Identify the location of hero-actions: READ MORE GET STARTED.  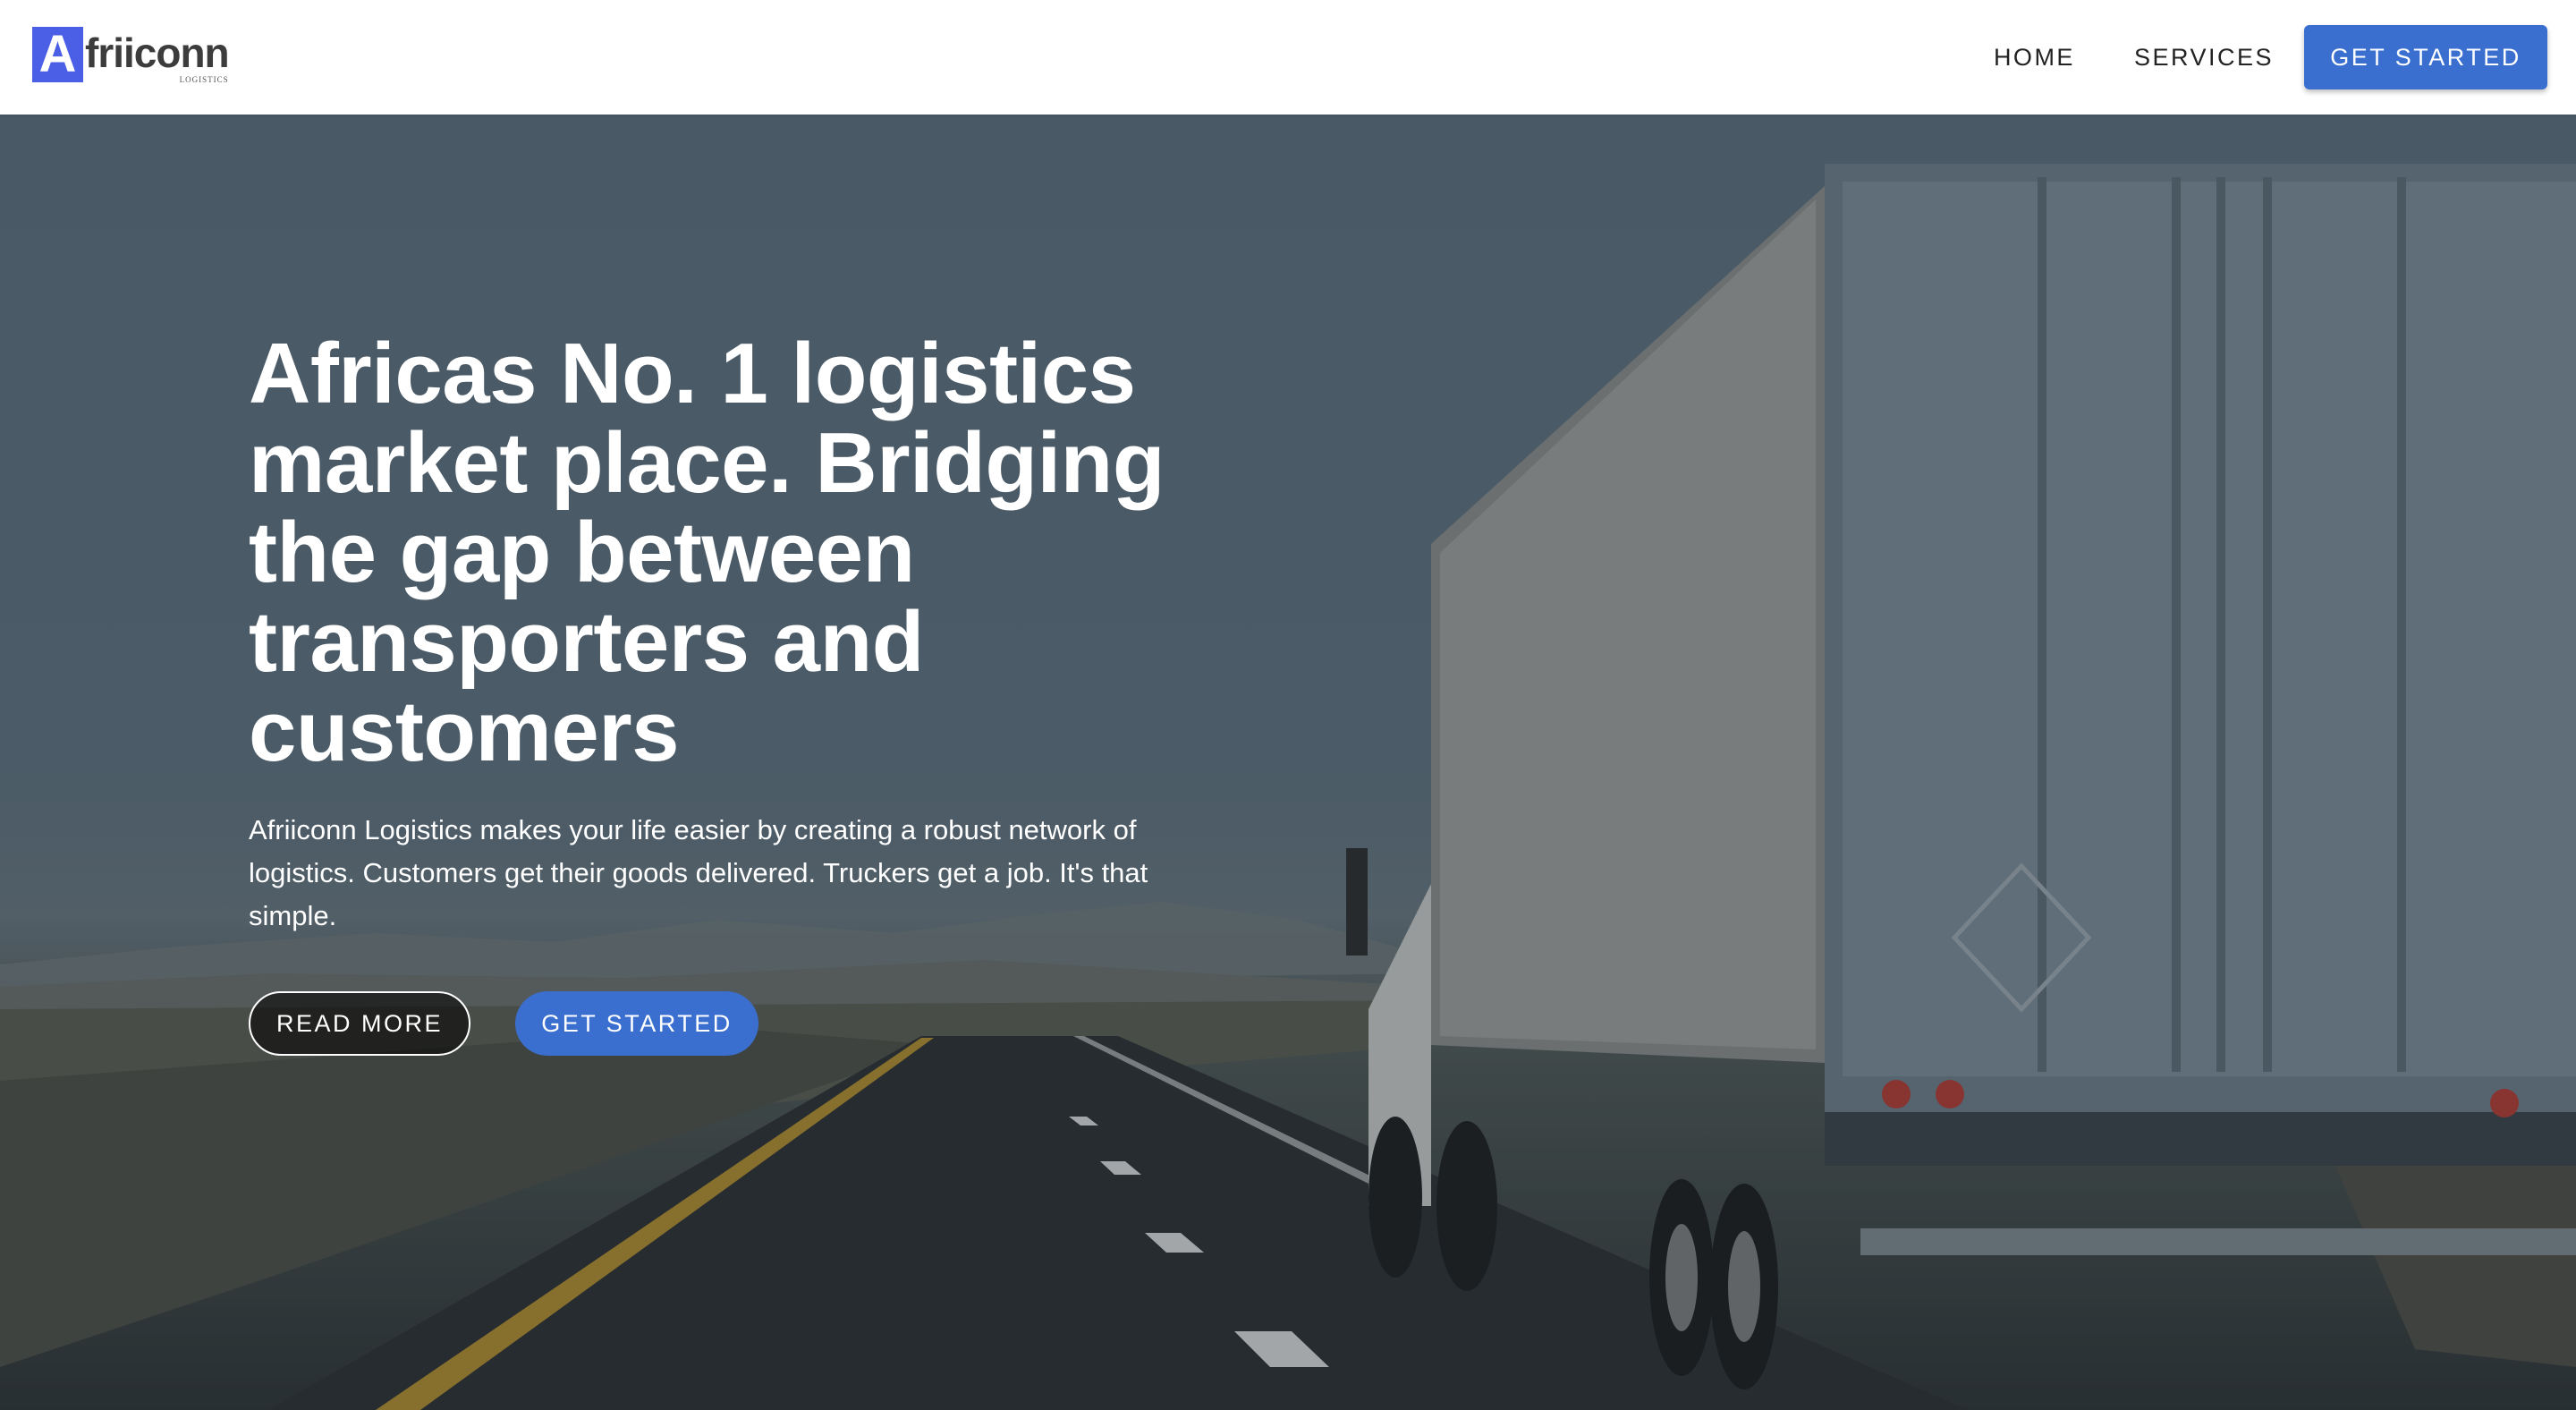
(749, 1024).